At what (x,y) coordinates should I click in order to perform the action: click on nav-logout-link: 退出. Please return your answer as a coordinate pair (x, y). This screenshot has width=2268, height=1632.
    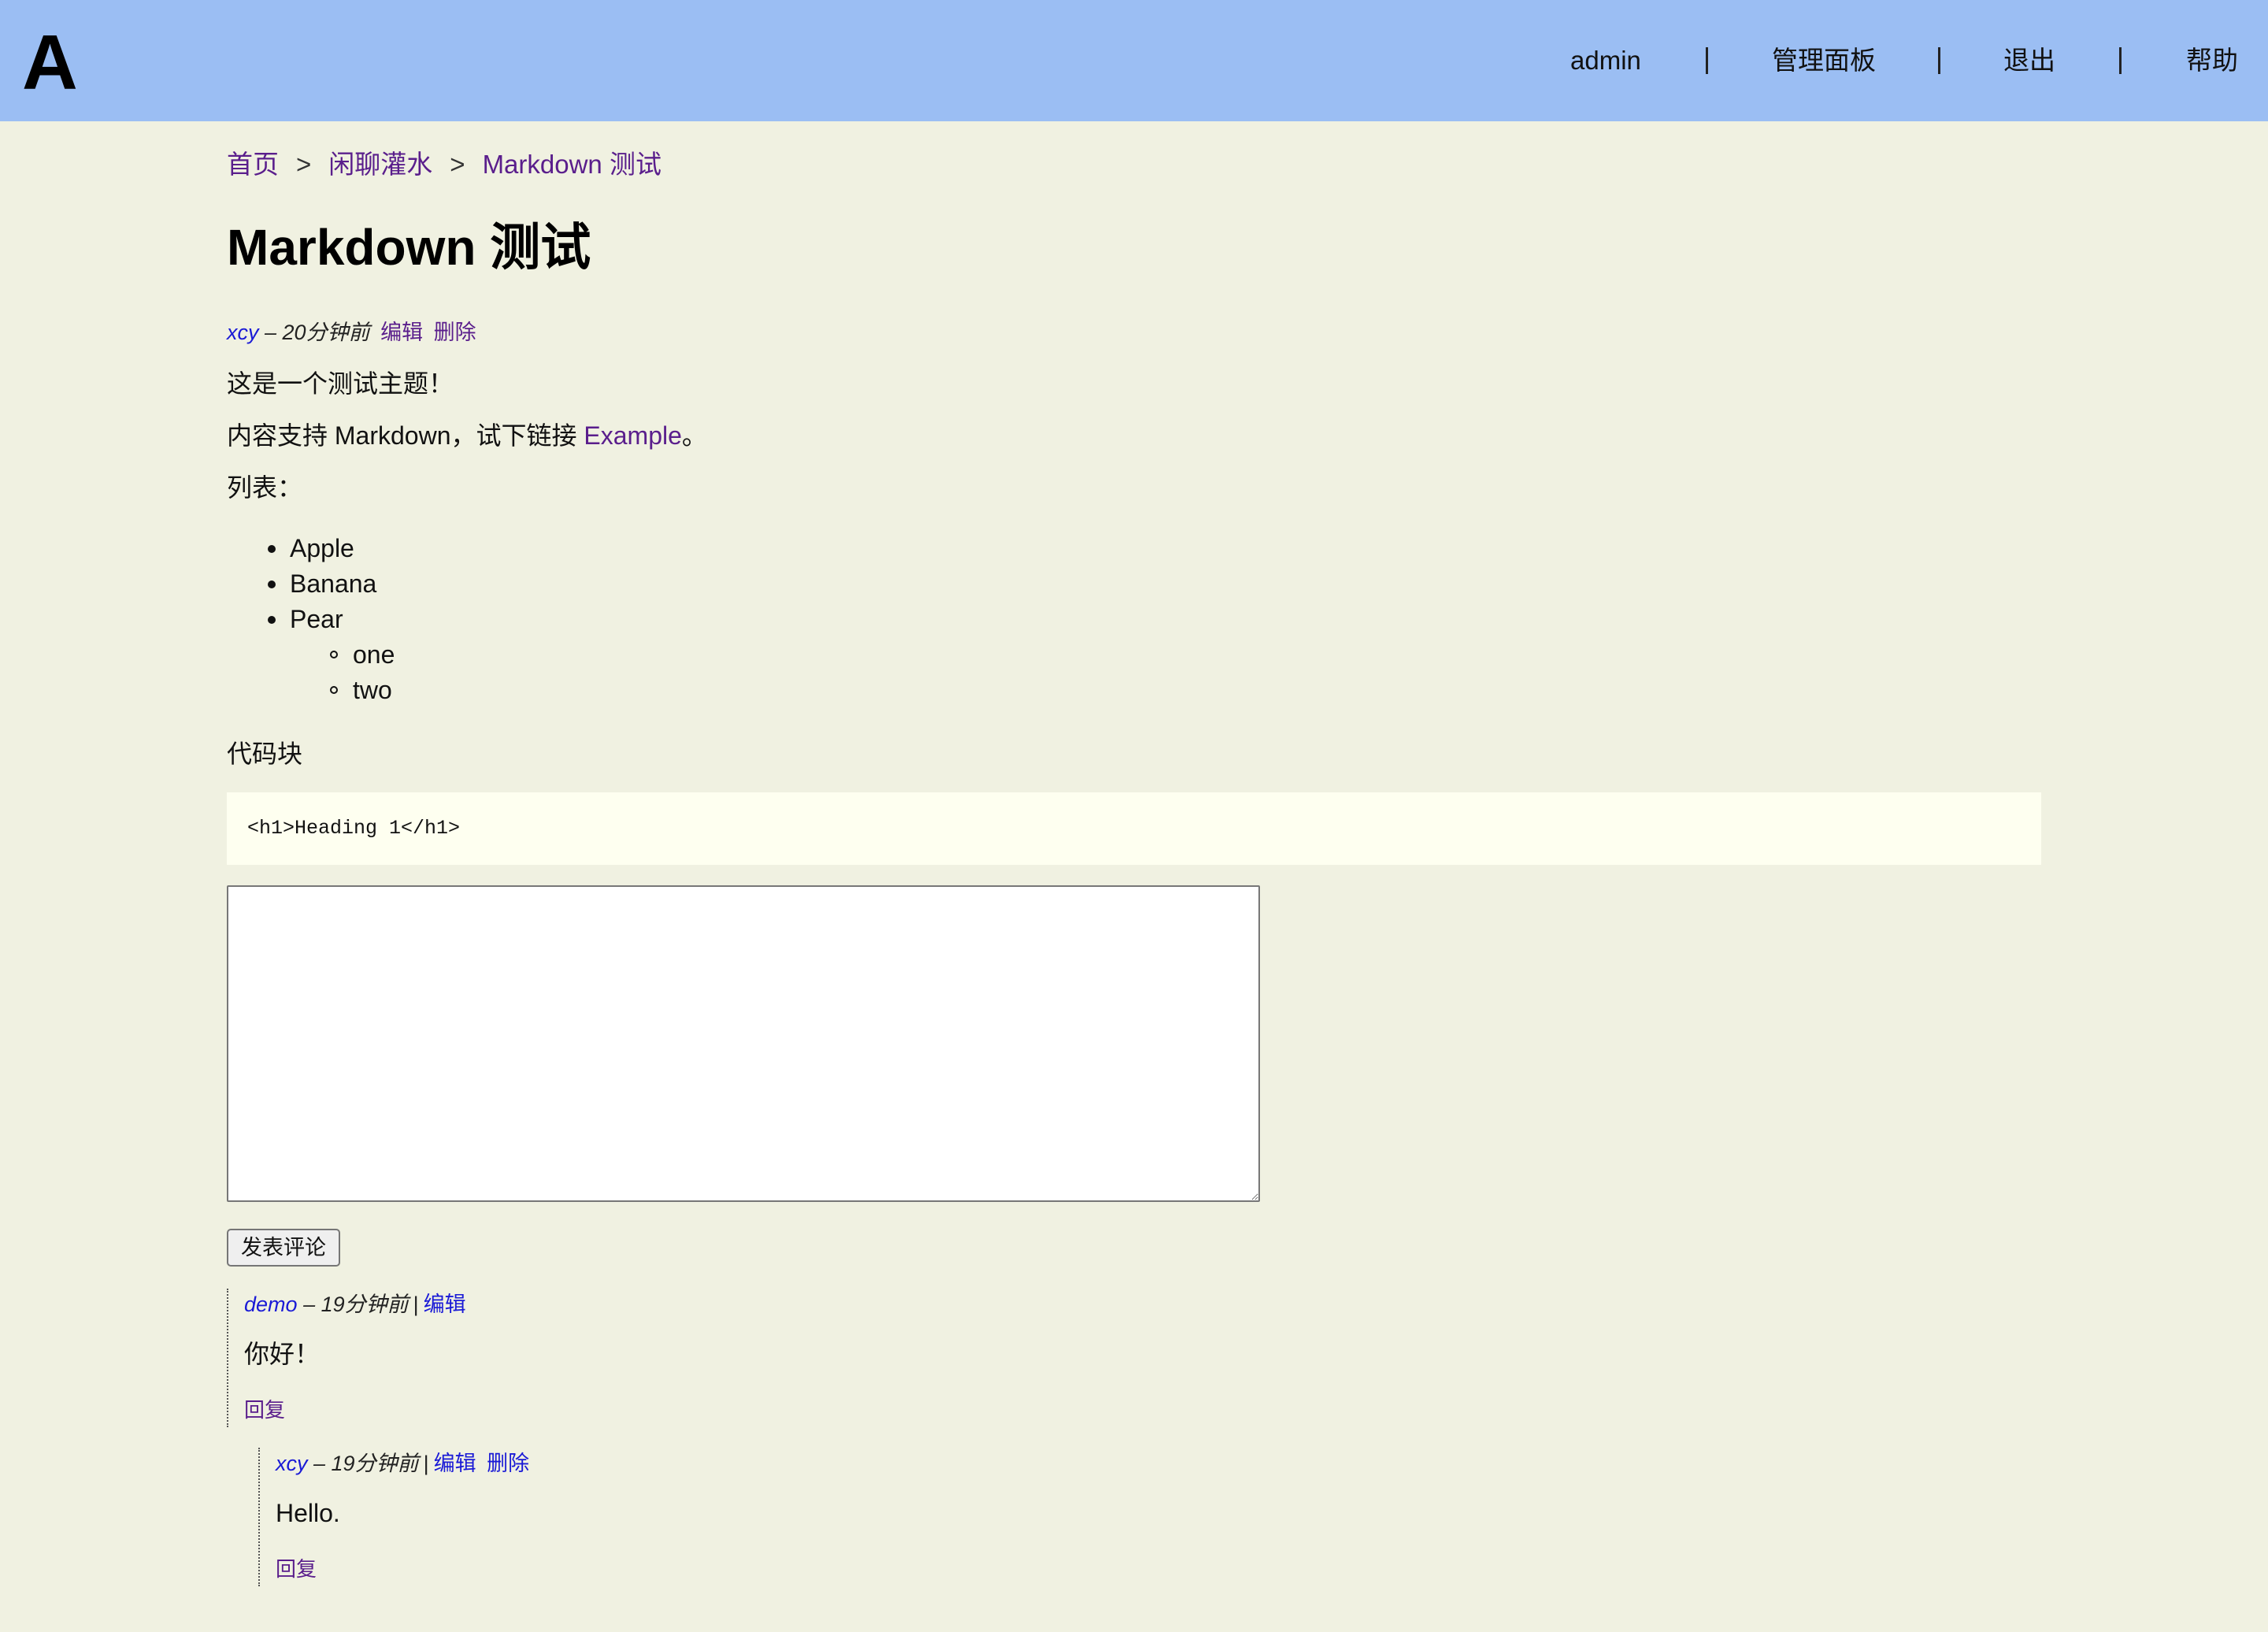
    Looking at the image, I should click on (2029, 60).